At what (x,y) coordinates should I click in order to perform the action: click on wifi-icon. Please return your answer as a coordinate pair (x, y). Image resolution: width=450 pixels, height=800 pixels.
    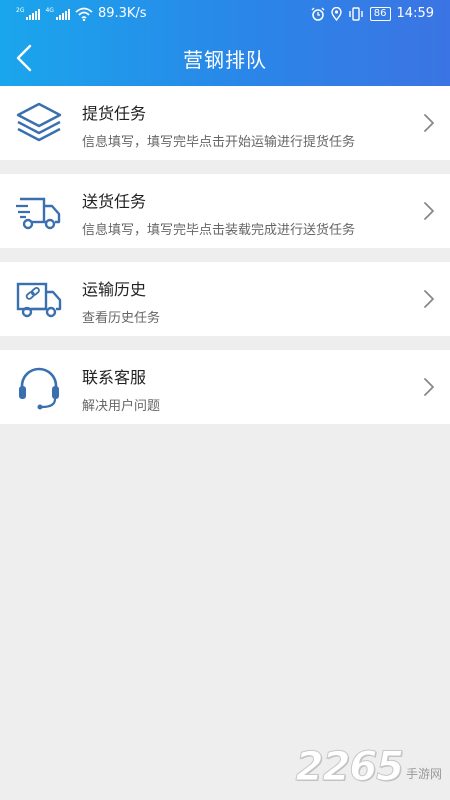
    Looking at the image, I should click on (84, 14).